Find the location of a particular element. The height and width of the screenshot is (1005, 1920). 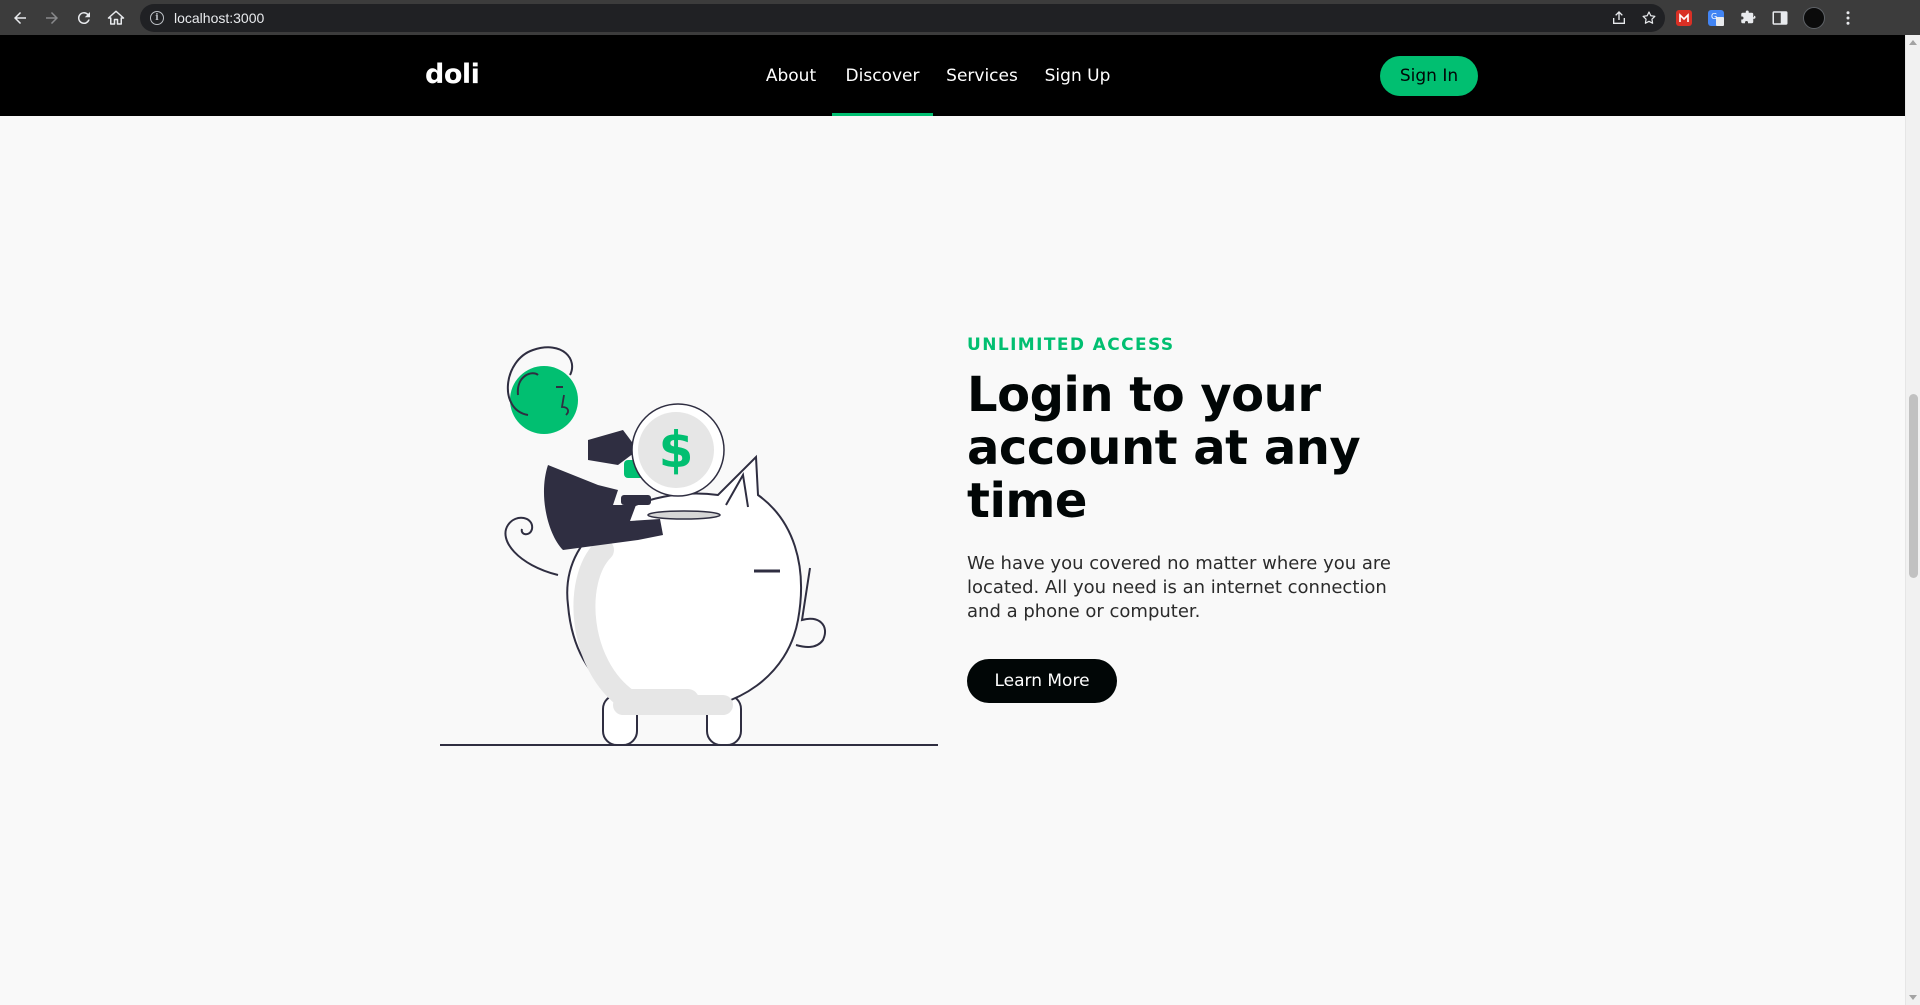

reload-button is located at coordinates (84, 18).